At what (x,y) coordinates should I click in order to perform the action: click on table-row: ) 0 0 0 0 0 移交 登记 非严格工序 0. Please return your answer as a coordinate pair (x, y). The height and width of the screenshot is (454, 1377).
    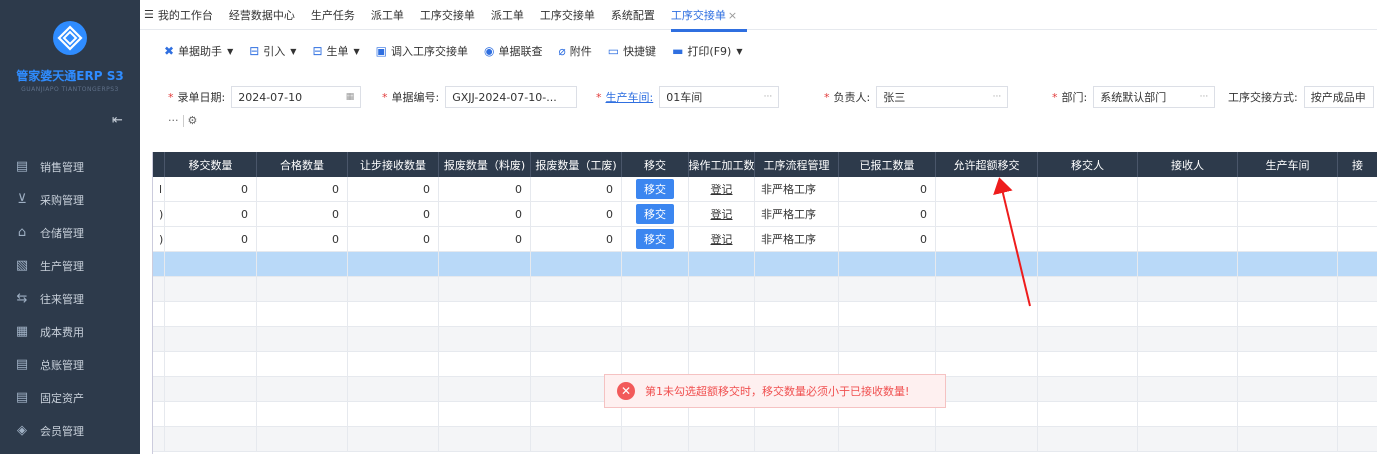
    Looking at the image, I should click on (765, 214).